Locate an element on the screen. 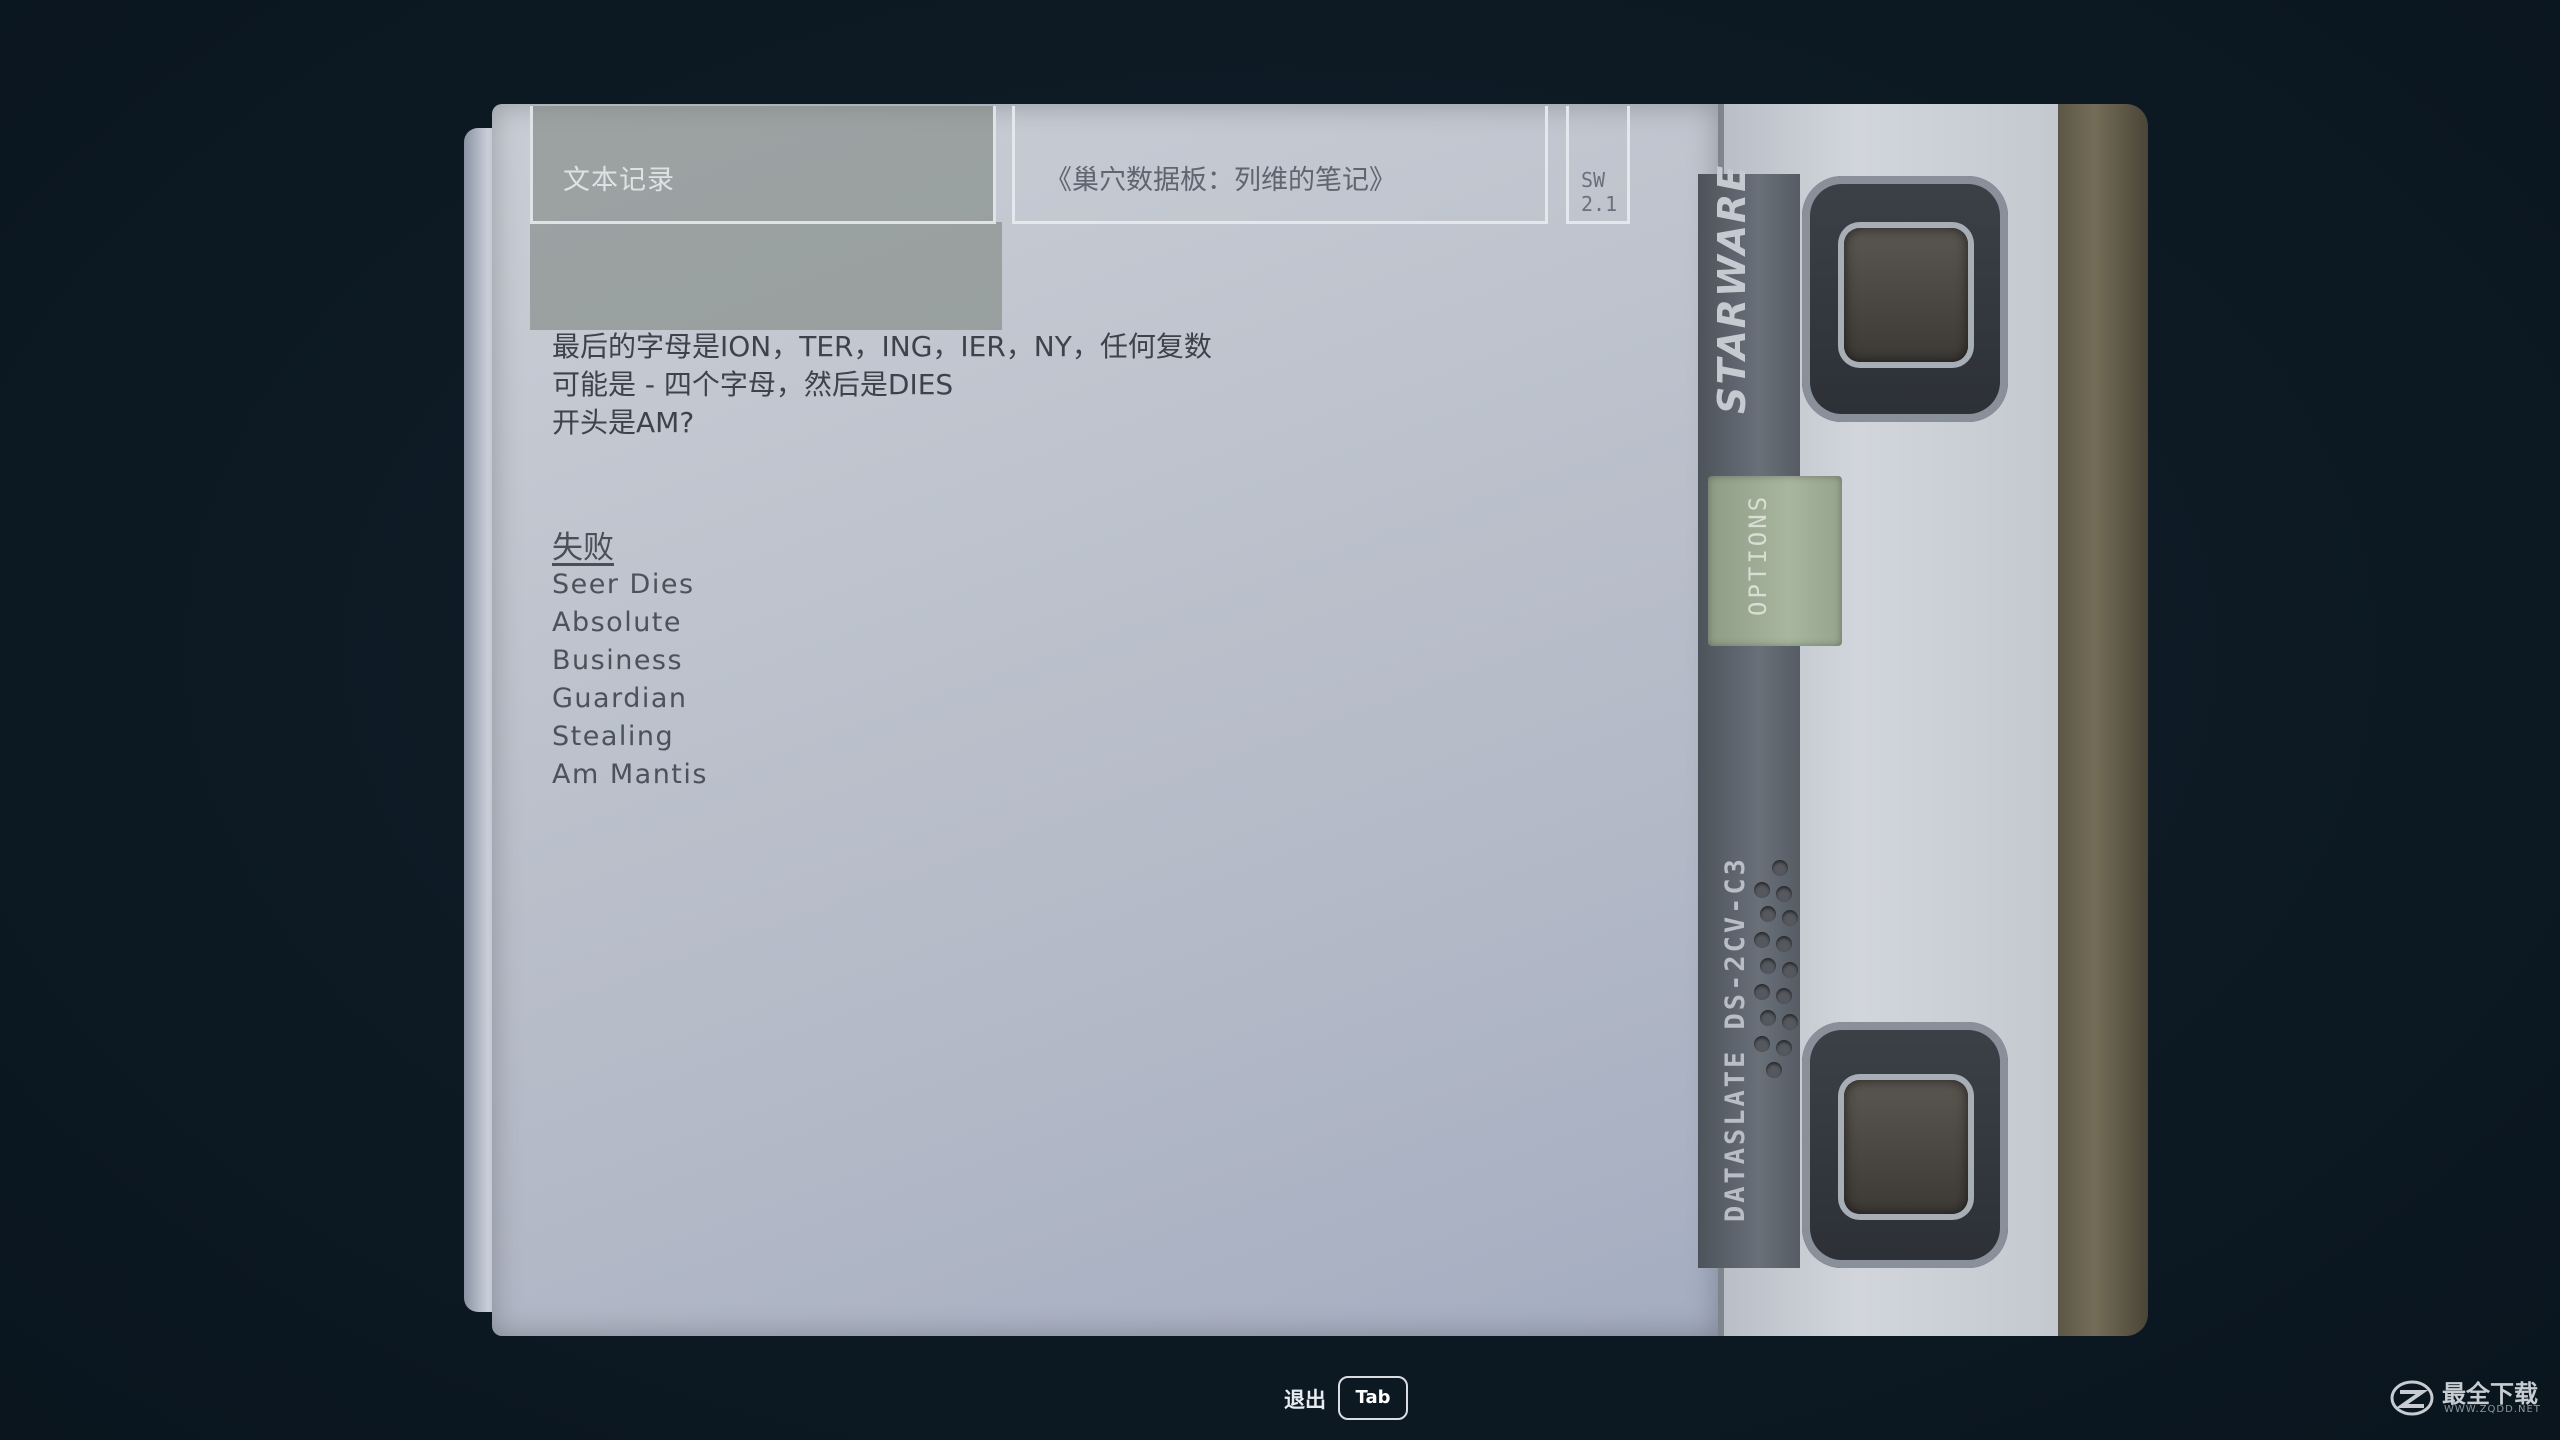  failed-item: Seer Dies is located at coordinates (623, 584).